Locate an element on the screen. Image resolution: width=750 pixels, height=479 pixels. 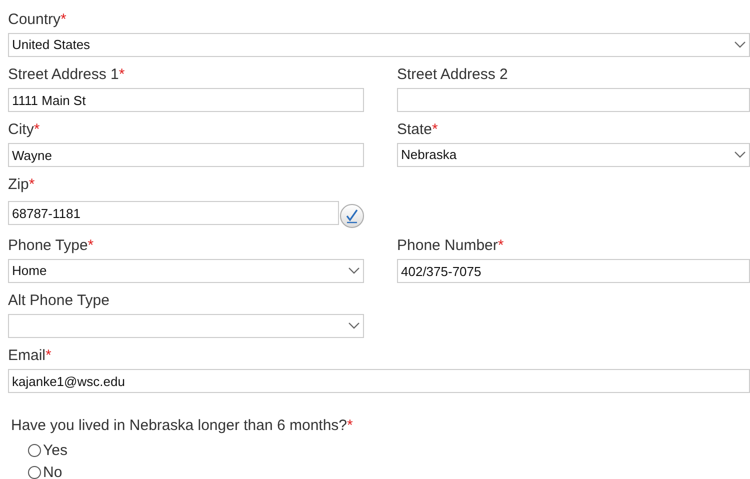
field-label: Email* is located at coordinates (30, 356).